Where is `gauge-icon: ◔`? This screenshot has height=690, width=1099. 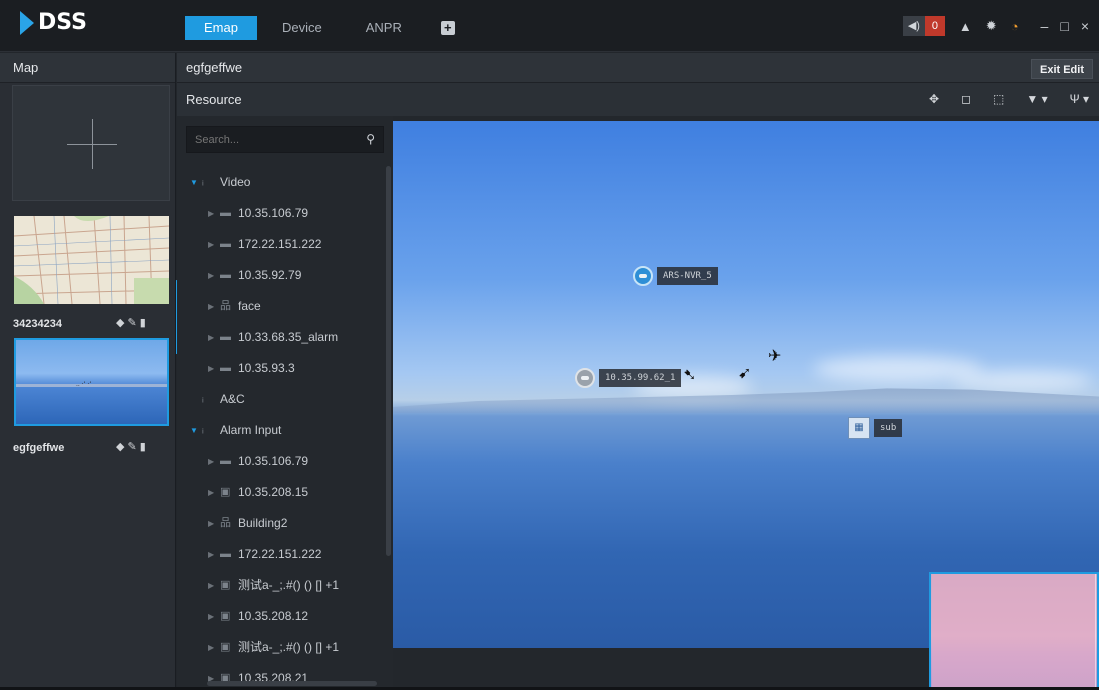
gauge-icon: ◔ is located at coordinates (1015, 26).